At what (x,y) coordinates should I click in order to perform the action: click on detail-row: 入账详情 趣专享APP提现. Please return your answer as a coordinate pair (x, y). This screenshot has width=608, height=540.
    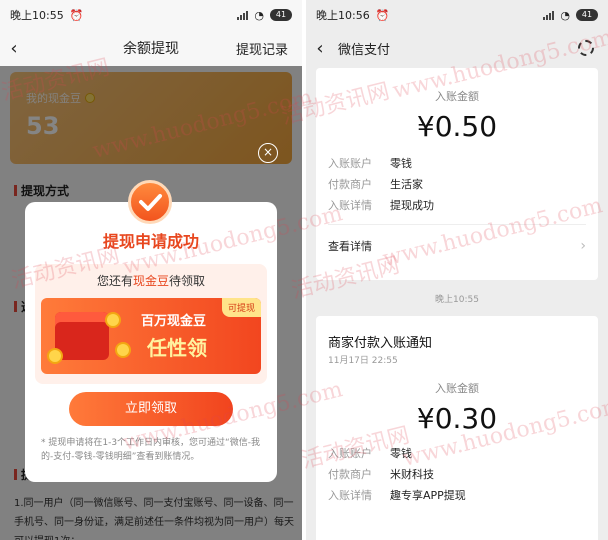
    Looking at the image, I should click on (397, 495).